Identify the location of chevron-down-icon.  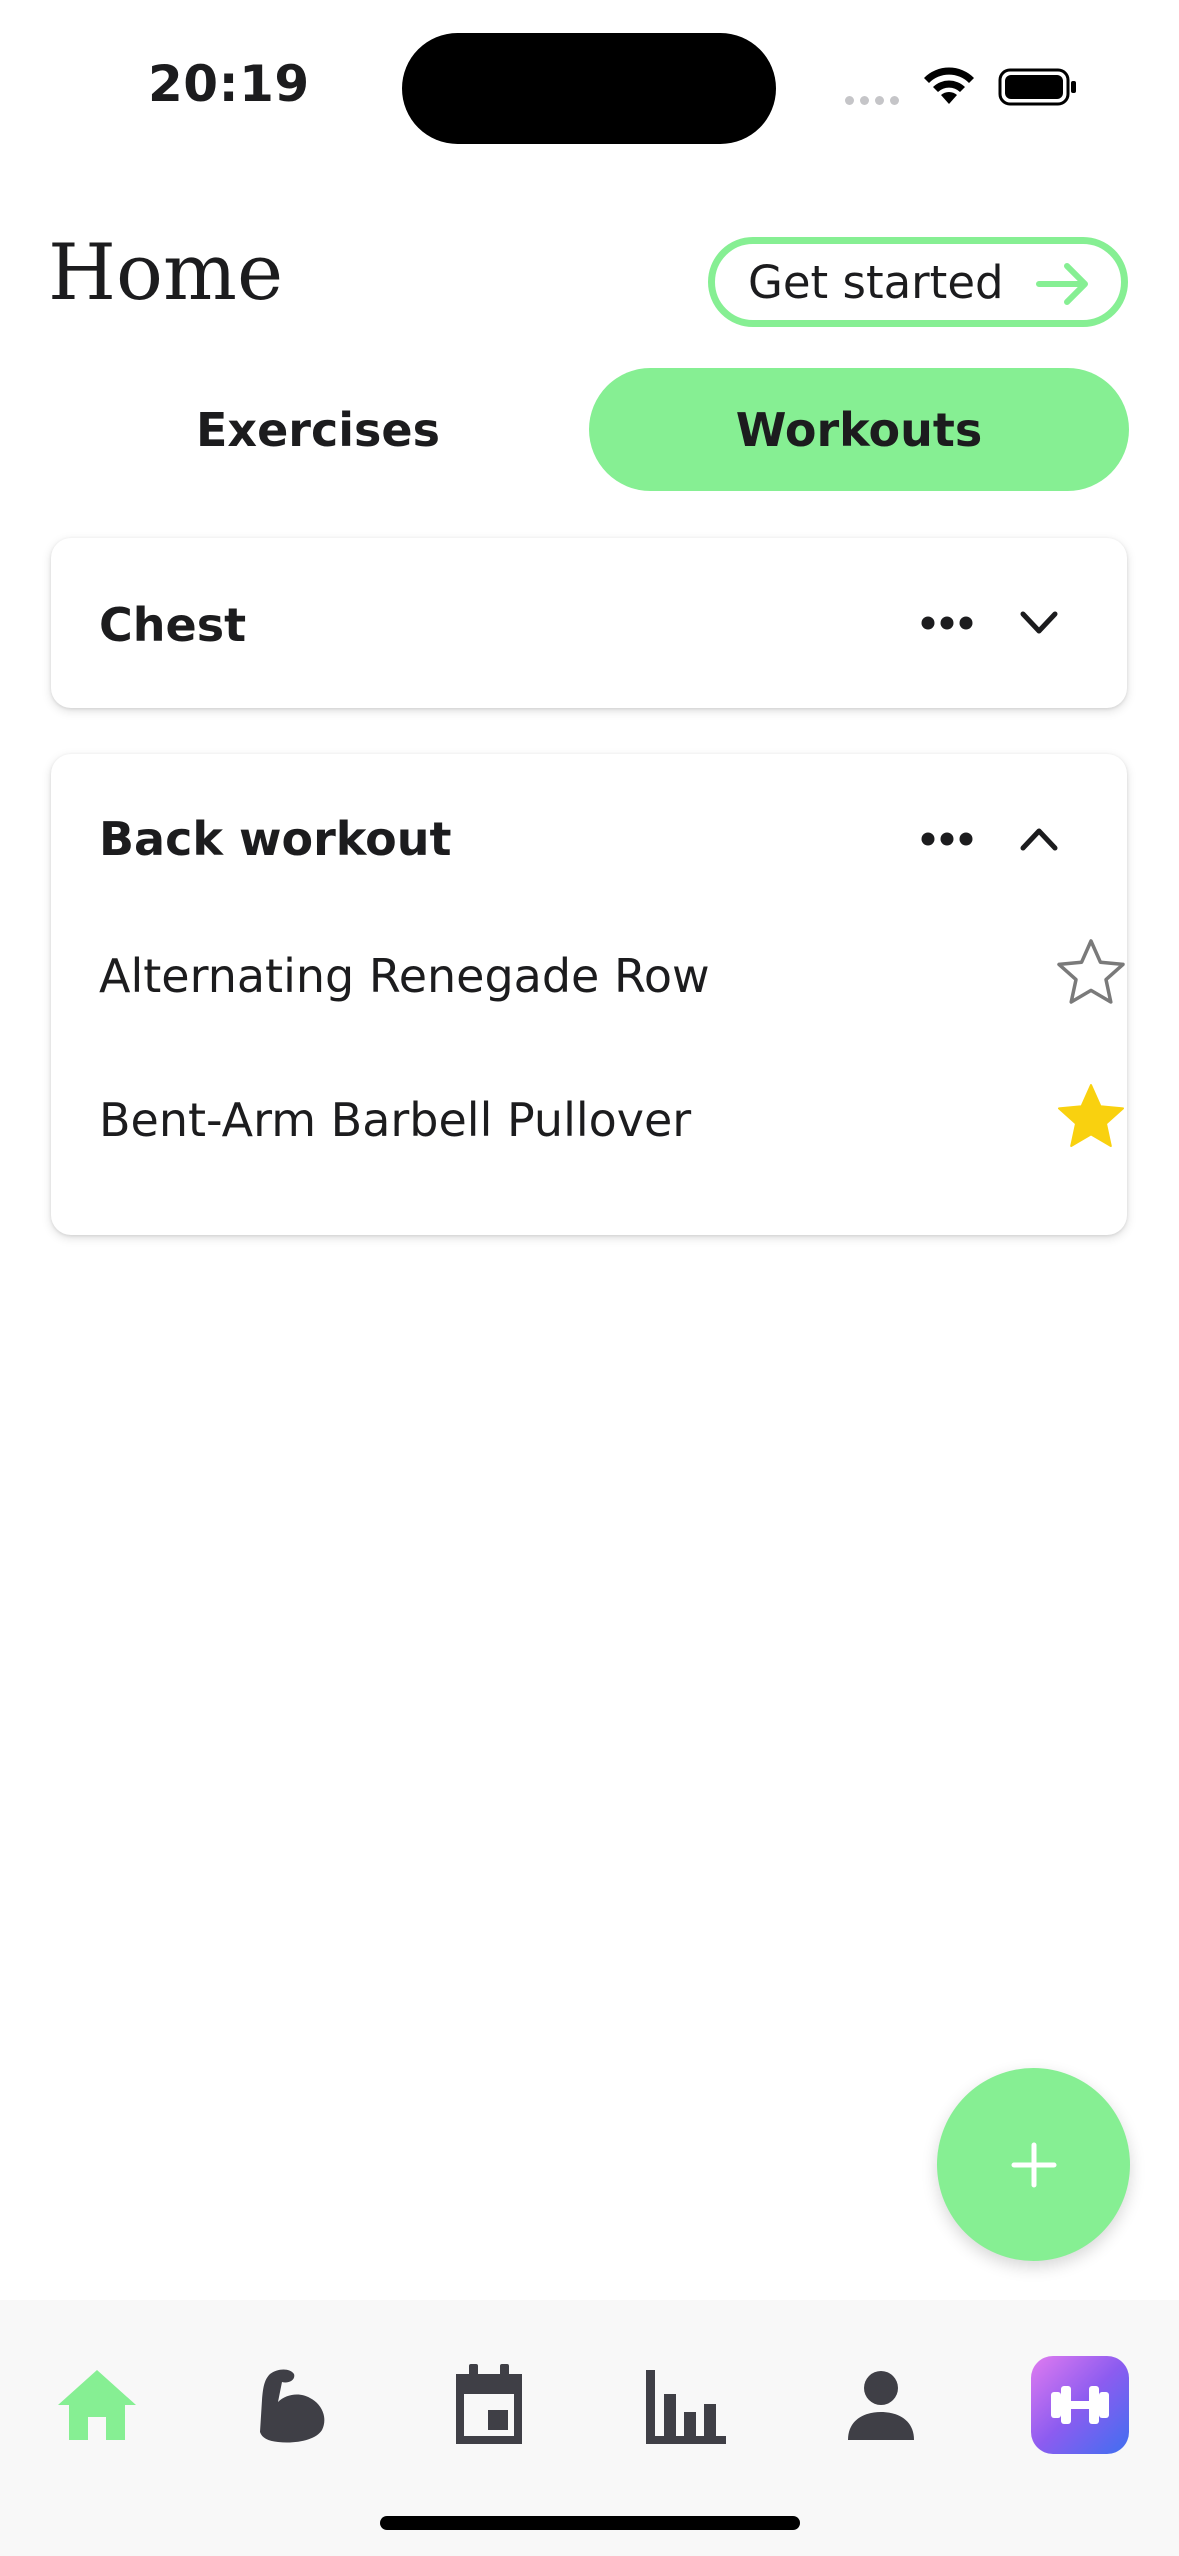
(1039, 623).